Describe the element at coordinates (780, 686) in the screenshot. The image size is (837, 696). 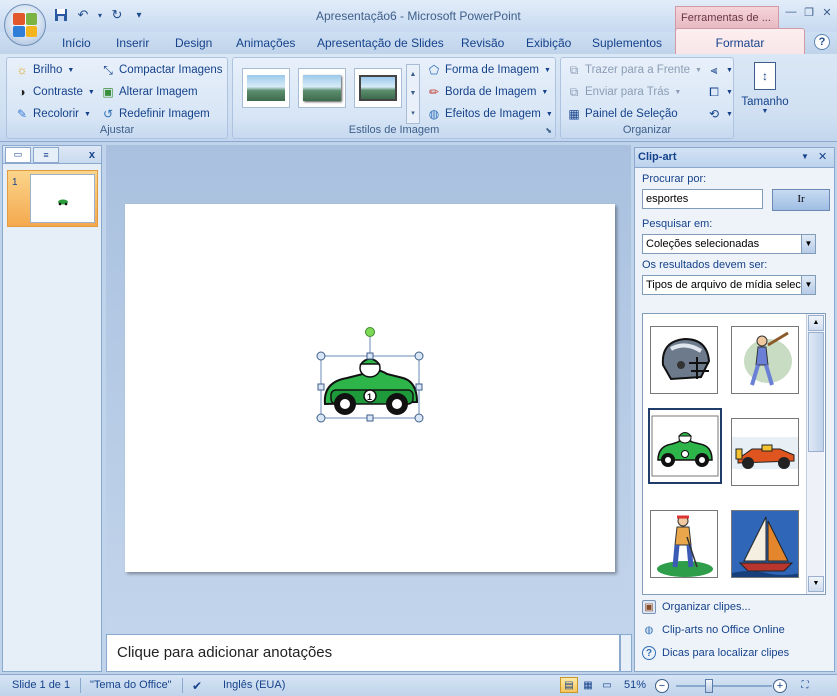
I see `zoom-in-icon: +` at that location.